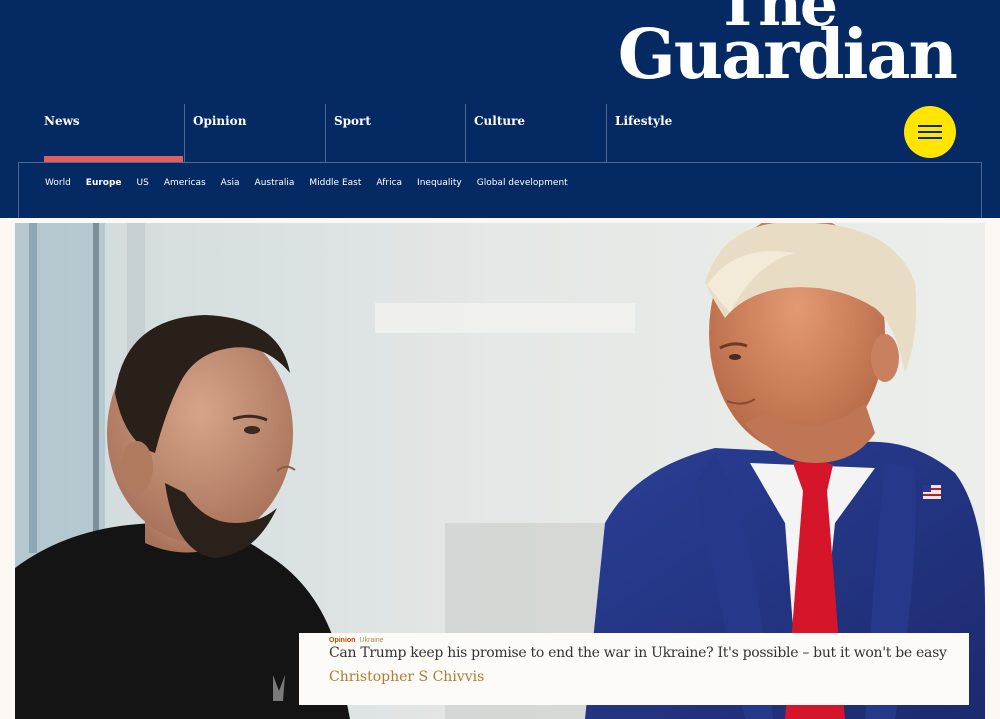 Image resolution: width=1000 pixels, height=719 pixels. I want to click on subnav-americas: Americas, so click(185, 183).